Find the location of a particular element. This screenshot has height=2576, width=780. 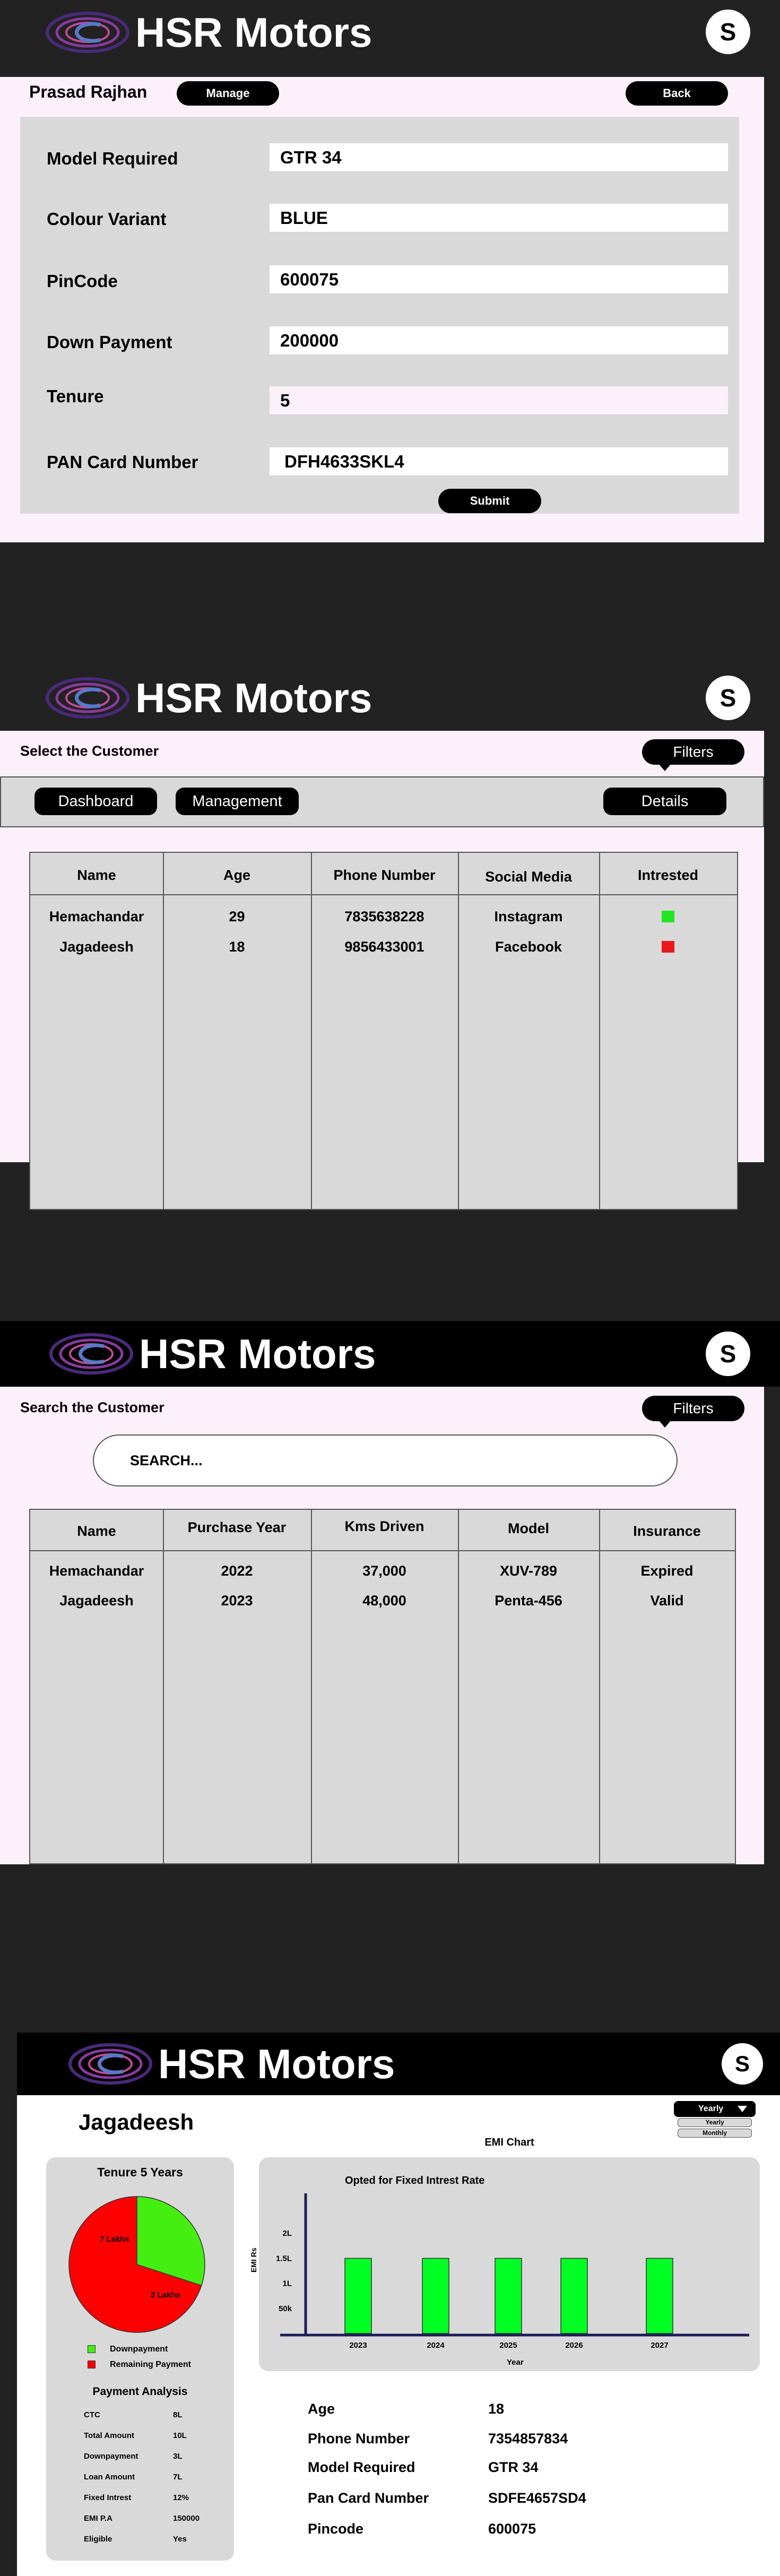

cell-model: XUV-789 is located at coordinates (528, 1571).